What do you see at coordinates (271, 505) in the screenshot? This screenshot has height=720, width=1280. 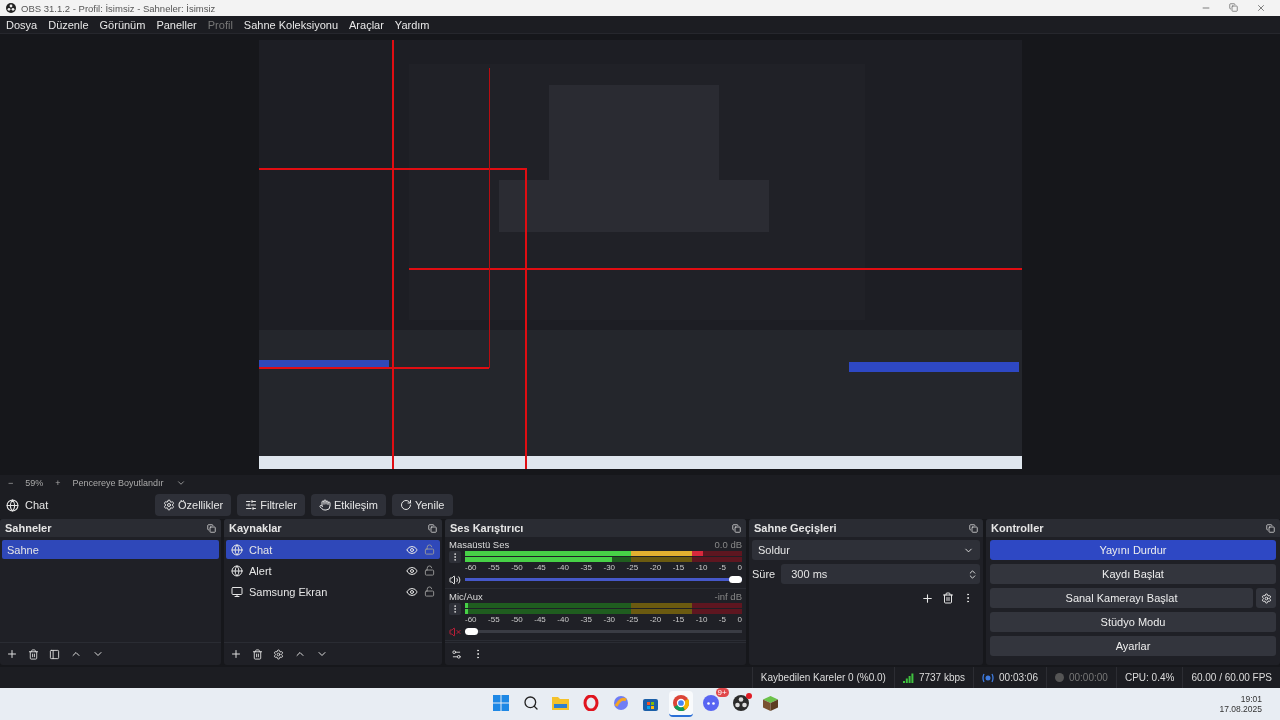 I see `toolbar-button: Filtreler` at bounding box center [271, 505].